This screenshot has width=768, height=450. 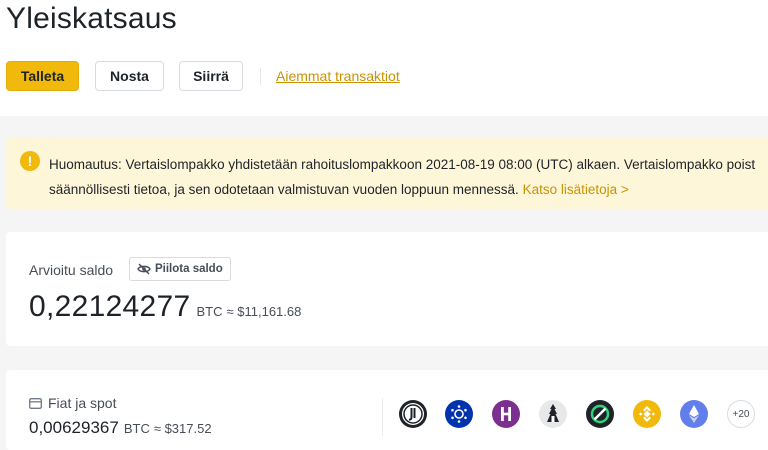 I want to click on fiat-spot-label-row: Fiat ja spot, so click(x=72, y=403).